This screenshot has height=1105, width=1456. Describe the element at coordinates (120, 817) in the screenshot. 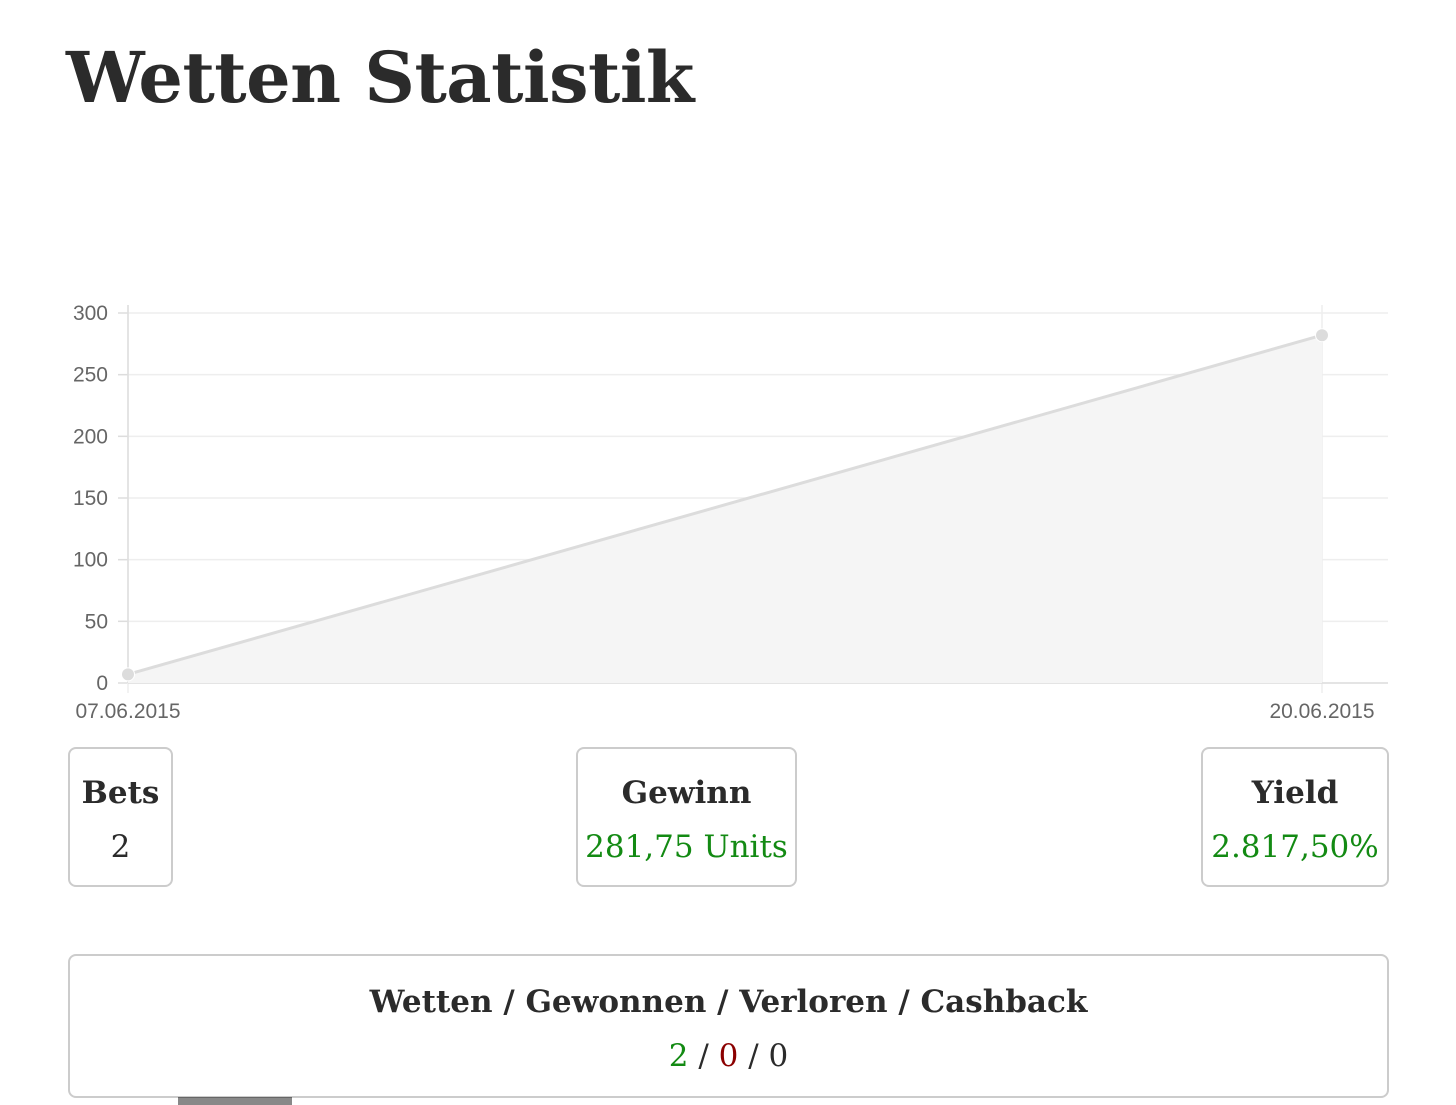

I see `bets-stat-box: Bets 2` at that location.